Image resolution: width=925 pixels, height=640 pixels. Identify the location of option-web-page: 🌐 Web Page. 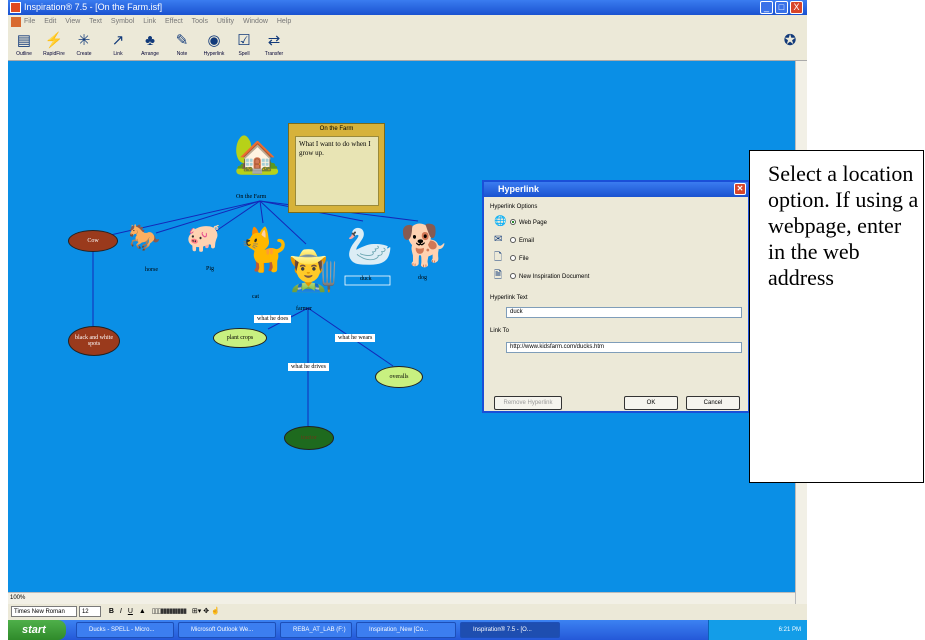
(520, 222).